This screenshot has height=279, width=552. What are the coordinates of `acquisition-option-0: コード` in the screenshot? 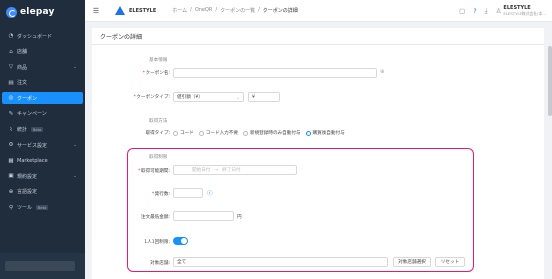 It's located at (183, 133).